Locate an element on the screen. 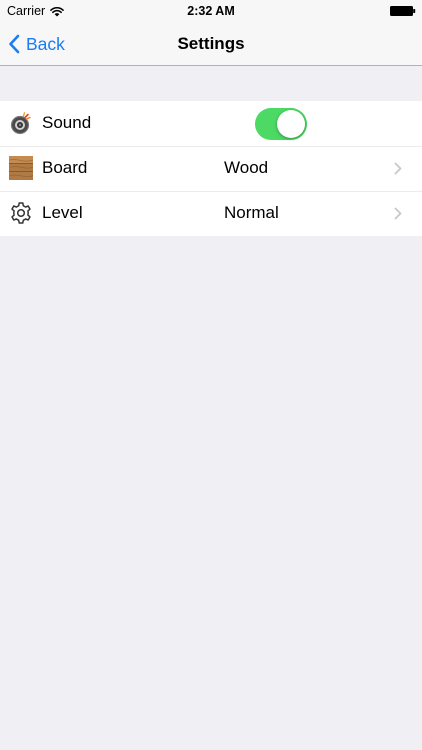 The image size is (422, 750). settings-row-level: Level Normal is located at coordinates (211, 213).